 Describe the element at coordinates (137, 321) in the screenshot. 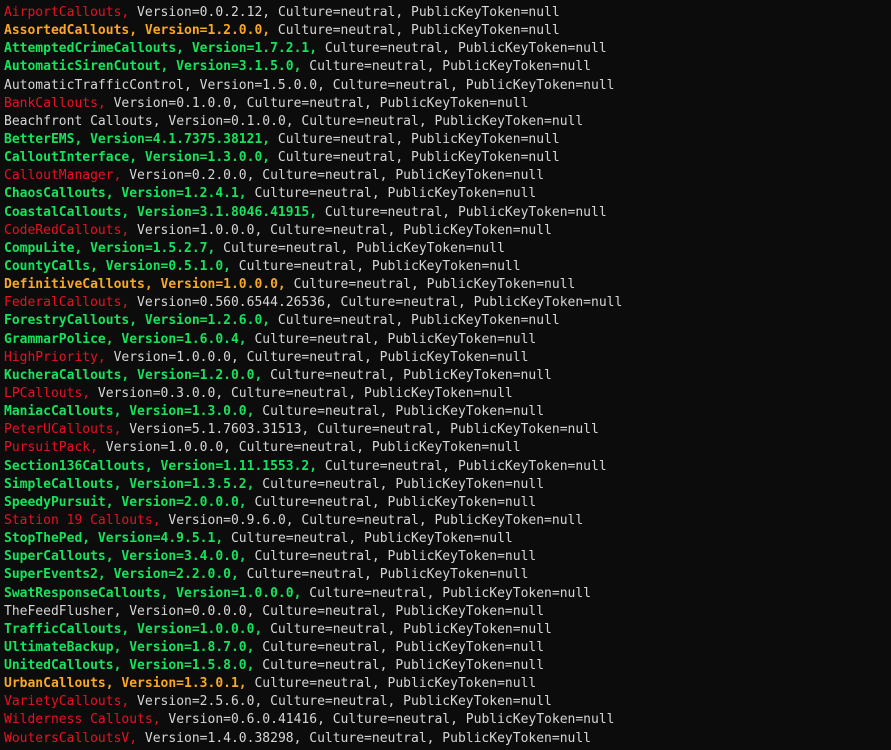

I see `plugin-name: ForestryCallouts, Version=1.2.6.0,` at that location.